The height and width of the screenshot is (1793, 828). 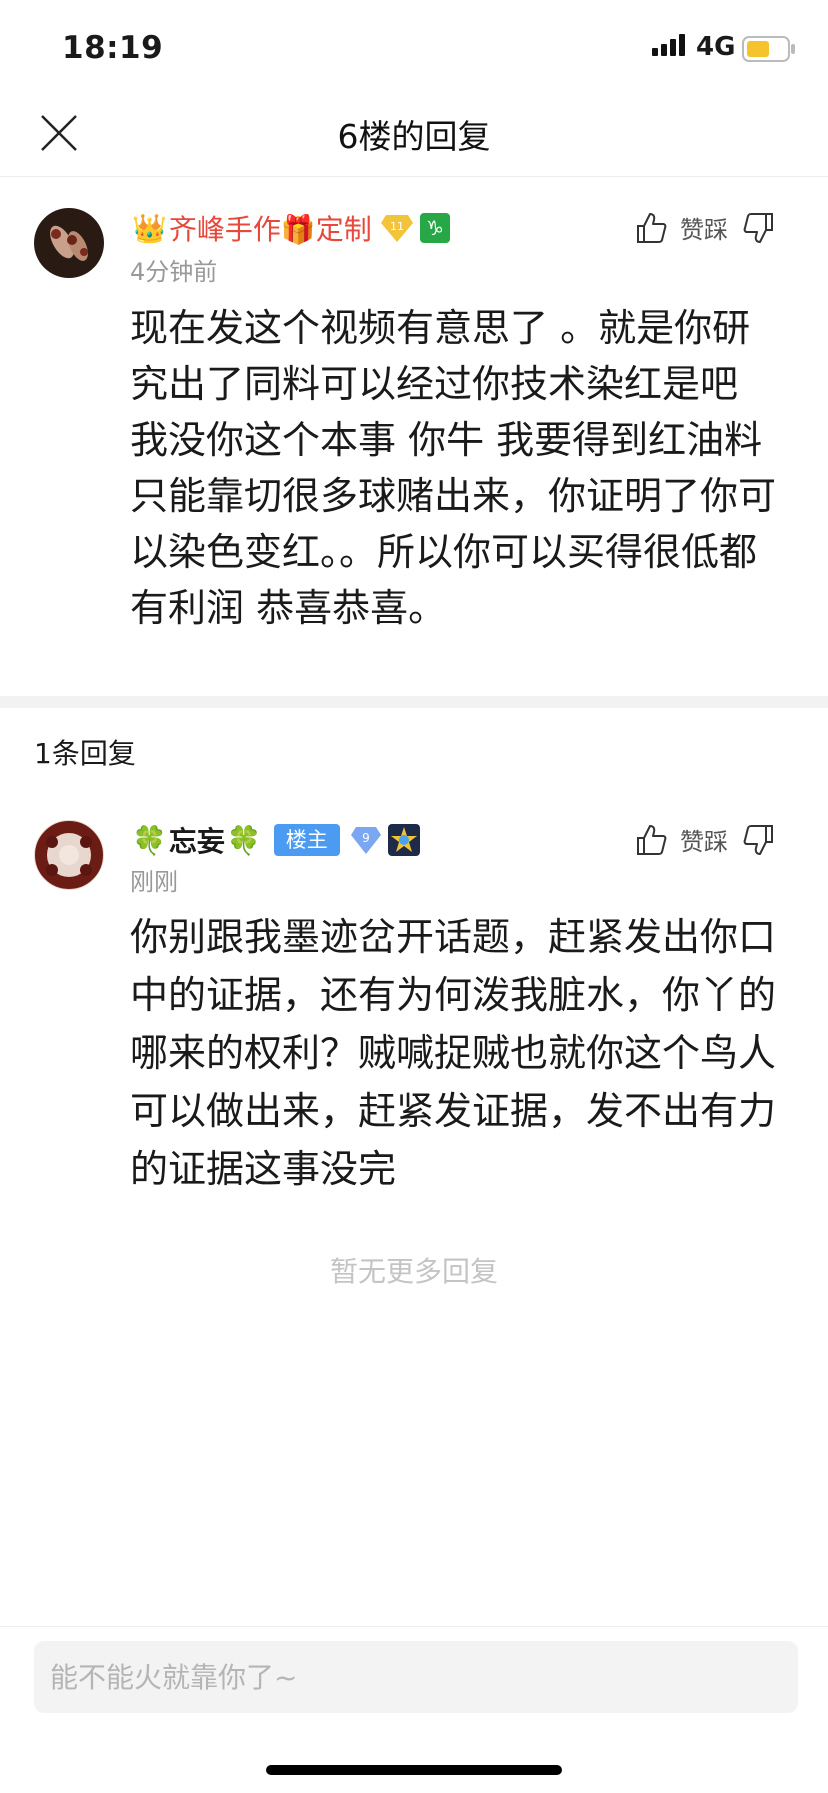 What do you see at coordinates (403, 840) in the screenshot?
I see `medal-icon` at bounding box center [403, 840].